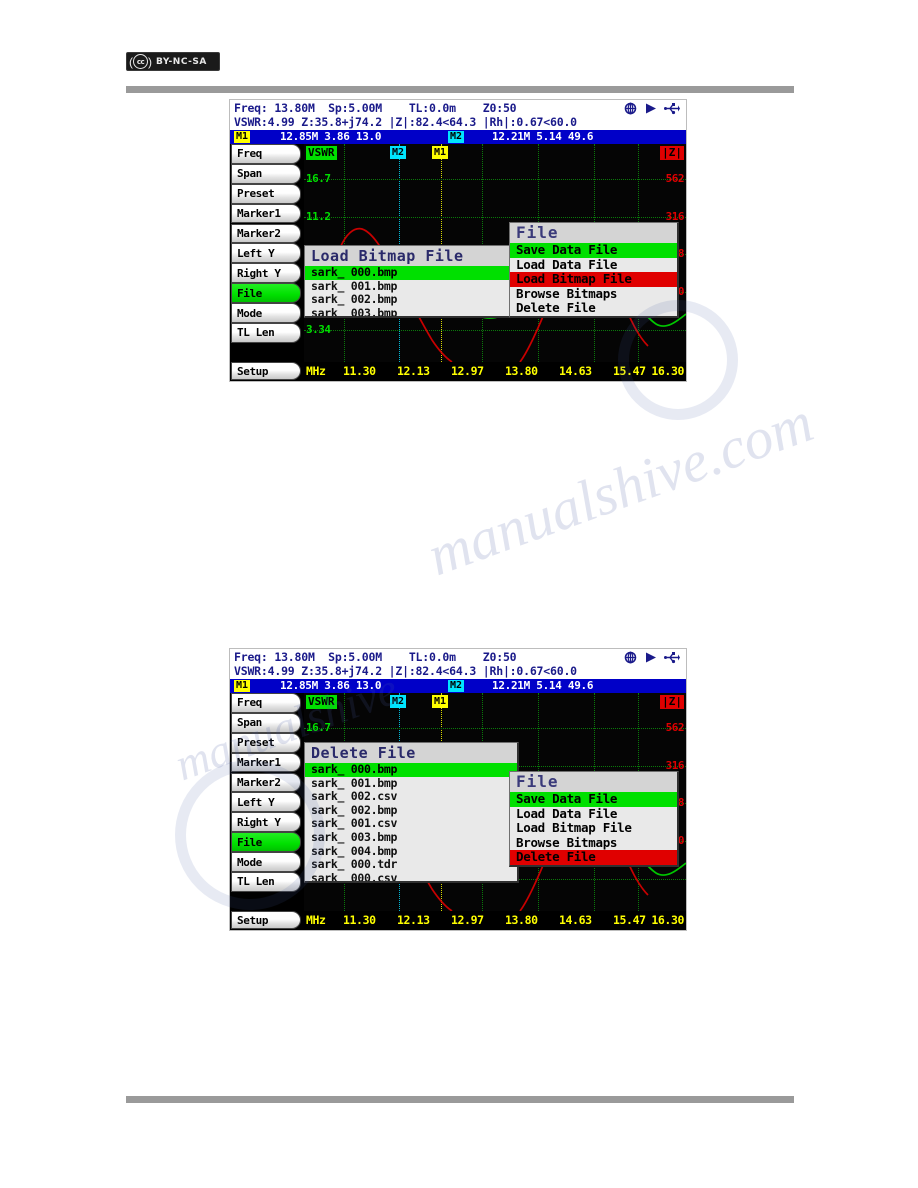  What do you see at coordinates (242, 686) in the screenshot?
I see `marker1-tag: M1` at bounding box center [242, 686].